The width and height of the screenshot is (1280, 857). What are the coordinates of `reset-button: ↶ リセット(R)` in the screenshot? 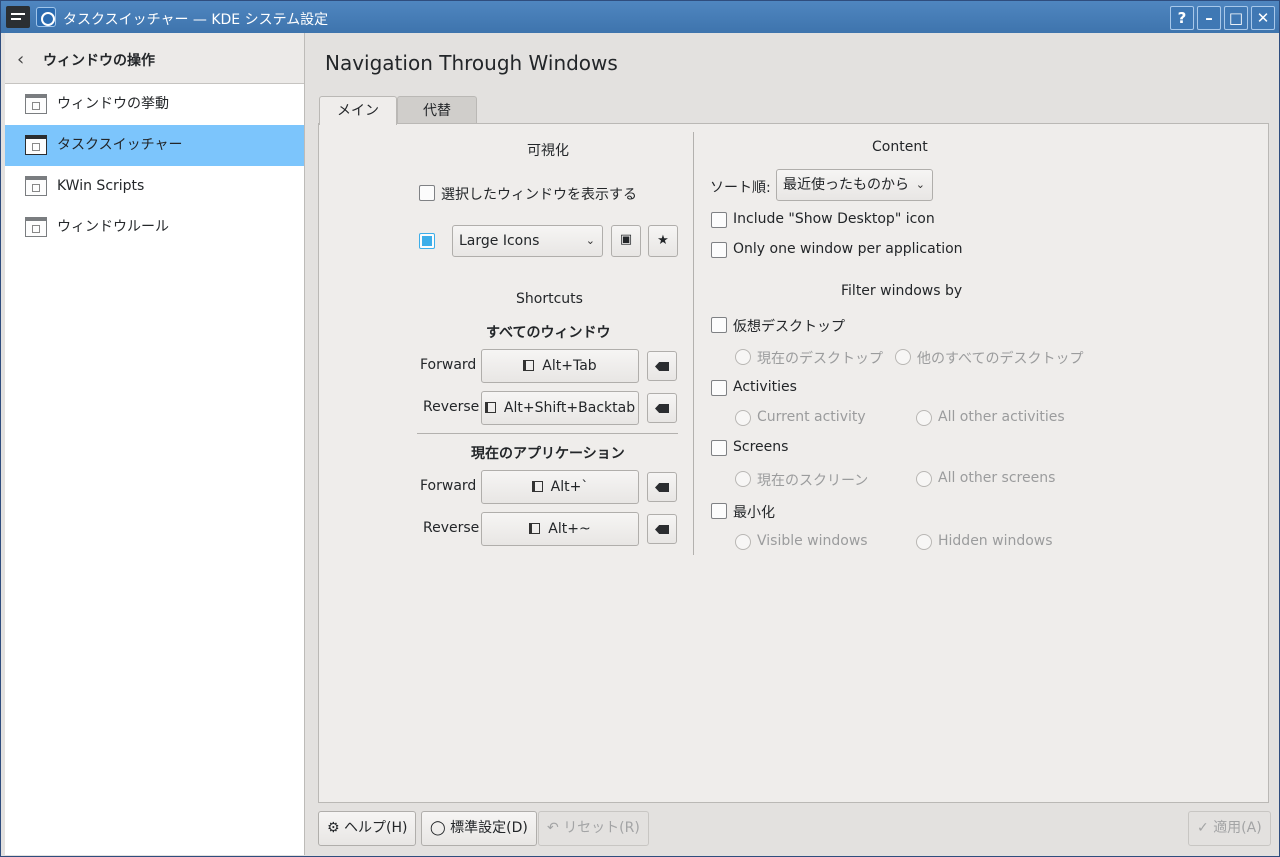 It's located at (593, 828).